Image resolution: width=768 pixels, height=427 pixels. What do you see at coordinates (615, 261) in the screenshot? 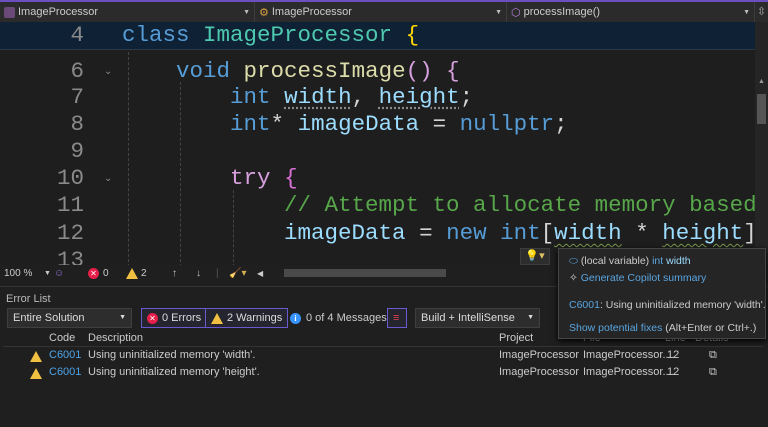
I see `symbol-kind: (local variable)` at bounding box center [615, 261].